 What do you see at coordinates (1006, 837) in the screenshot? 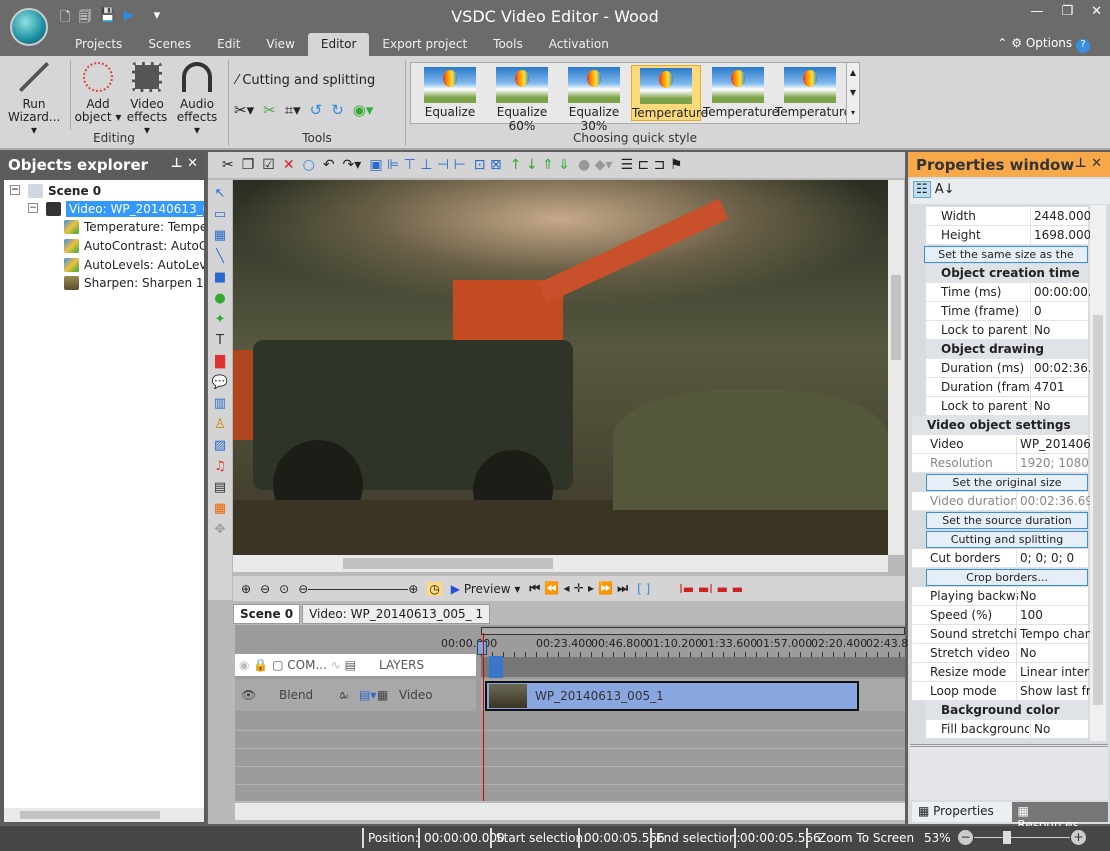
I see `zoom-thumb` at bounding box center [1006, 837].